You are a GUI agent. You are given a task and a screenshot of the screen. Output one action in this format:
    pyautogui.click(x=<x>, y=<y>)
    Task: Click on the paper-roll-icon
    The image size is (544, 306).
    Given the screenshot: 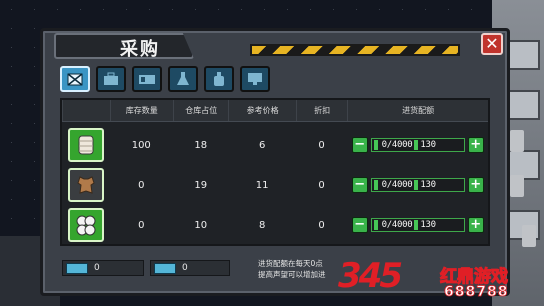 What is the action you would take?
    pyautogui.click(x=86, y=145)
    